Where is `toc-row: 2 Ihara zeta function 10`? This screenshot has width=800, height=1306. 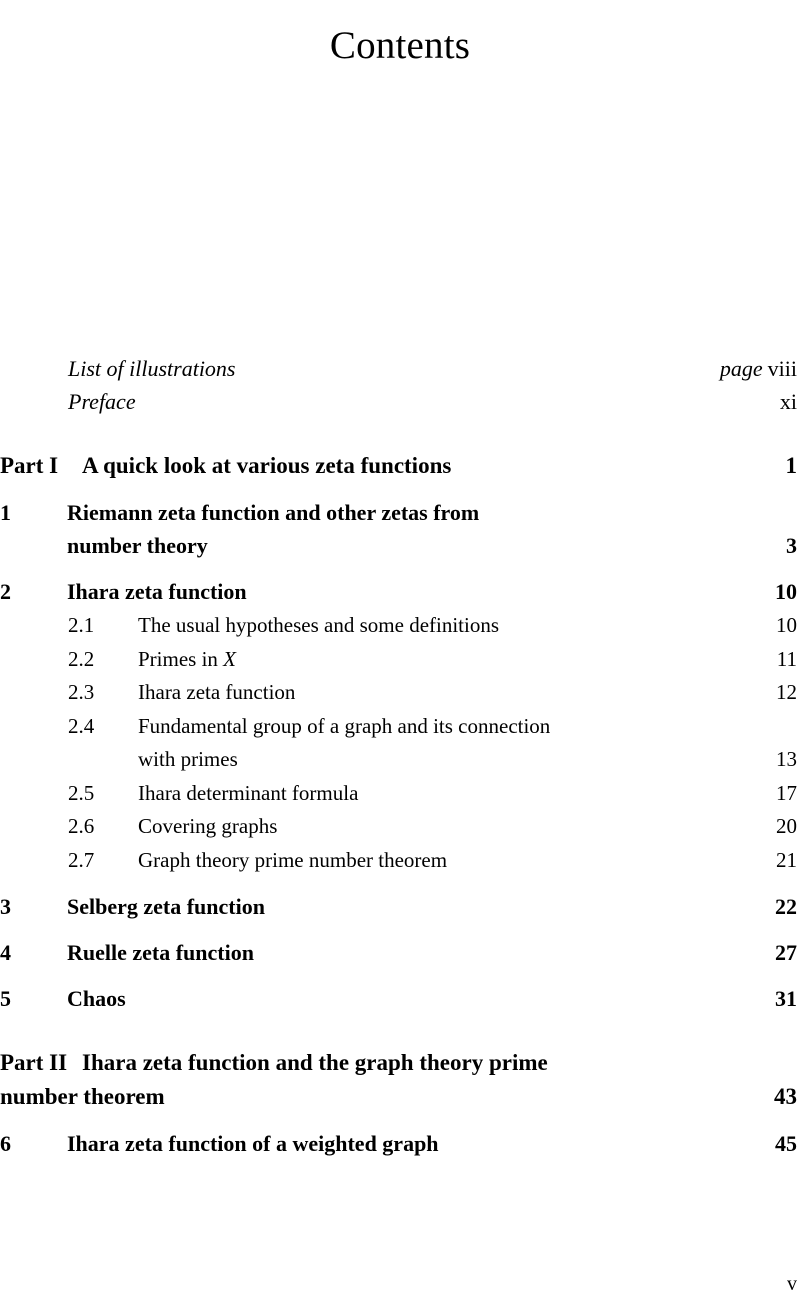
toc-row: 2 Ihara zeta function 10 is located at coordinates (400, 591).